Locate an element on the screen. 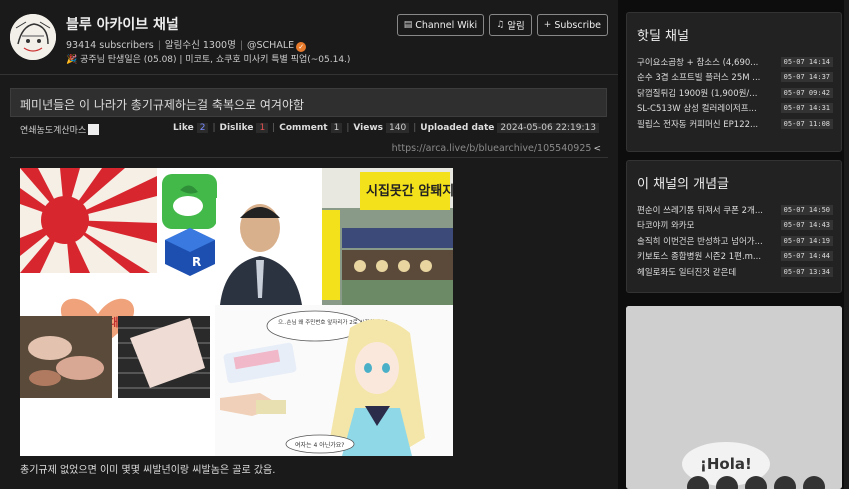 This screenshot has width=849, height=489. concept-item: 키보토스 종합병원 시즌2 1편.m... 05-07 14:44 is located at coordinates (735, 257).